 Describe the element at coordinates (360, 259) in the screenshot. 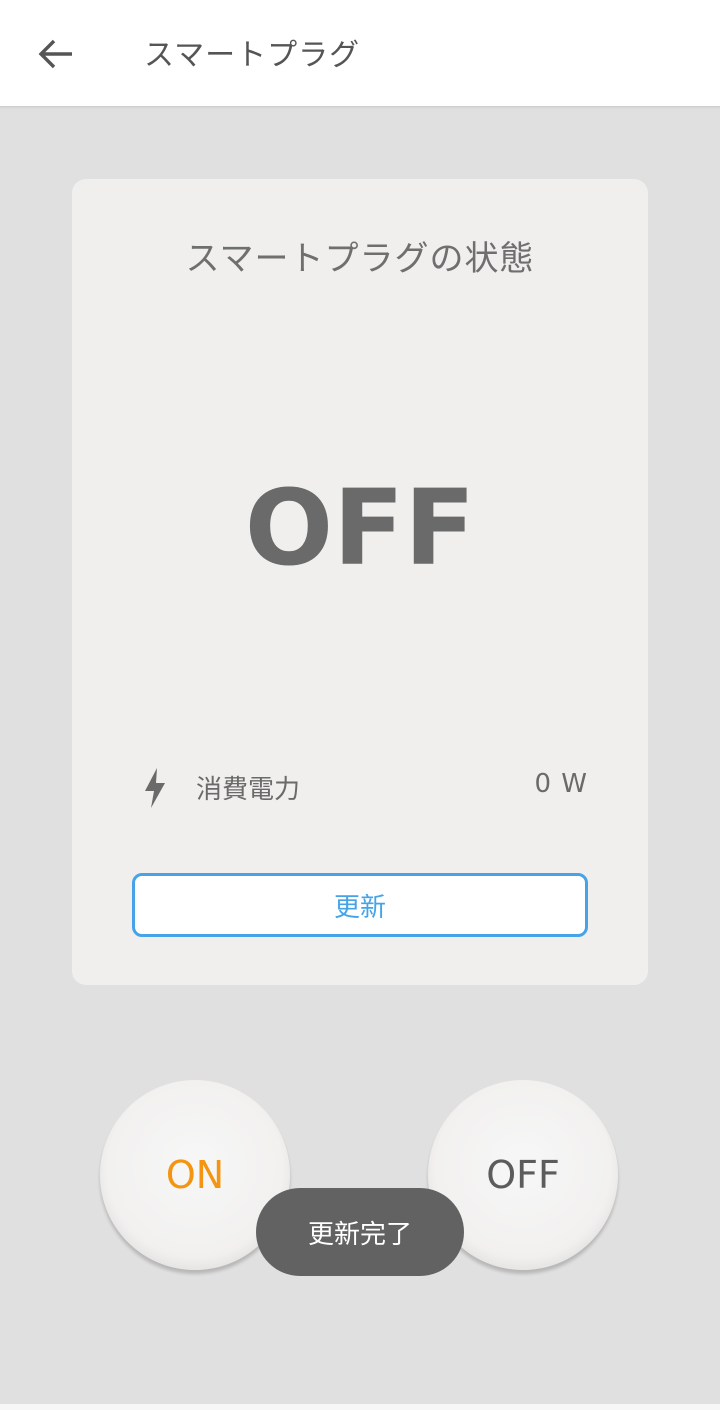

I see `card-title: スマートプラグの状態` at that location.